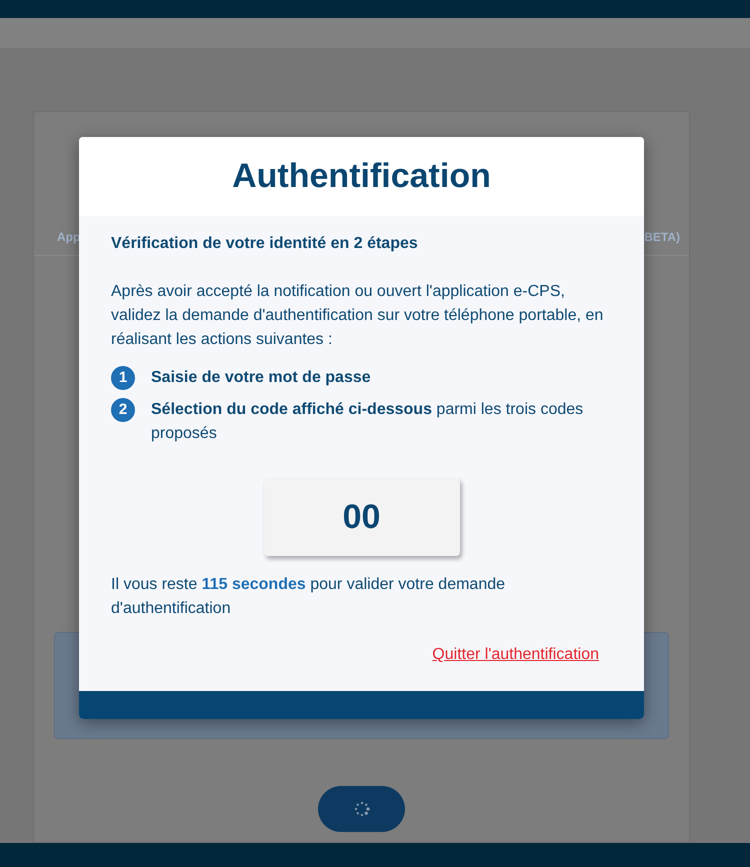 The image size is (750, 867). I want to click on step-number: 1, so click(123, 378).